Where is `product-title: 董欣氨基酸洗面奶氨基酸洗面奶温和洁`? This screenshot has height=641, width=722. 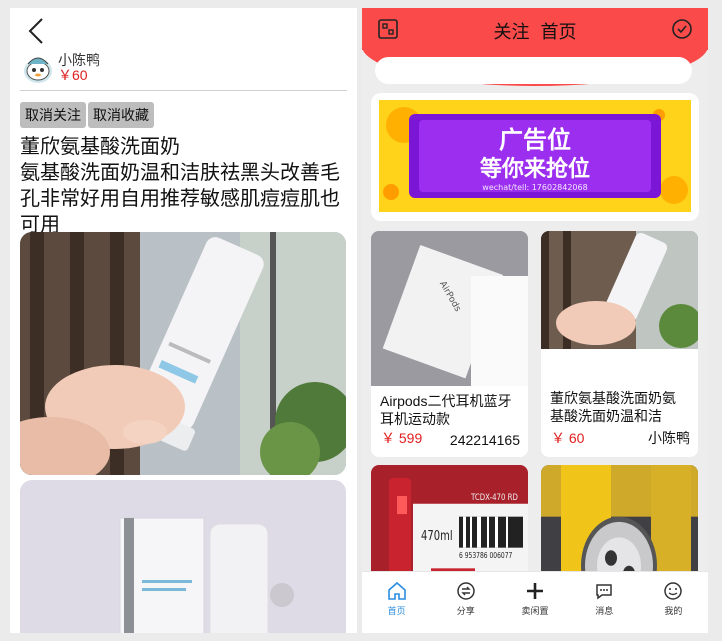 product-title: 董欣氨基酸洗面奶氨基酸洗面奶温和洁 is located at coordinates (613, 407).